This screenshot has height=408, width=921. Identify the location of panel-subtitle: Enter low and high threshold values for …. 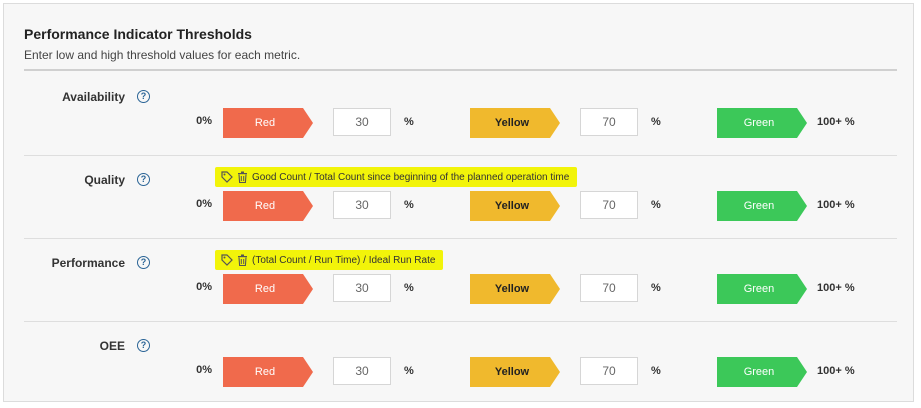
(162, 55).